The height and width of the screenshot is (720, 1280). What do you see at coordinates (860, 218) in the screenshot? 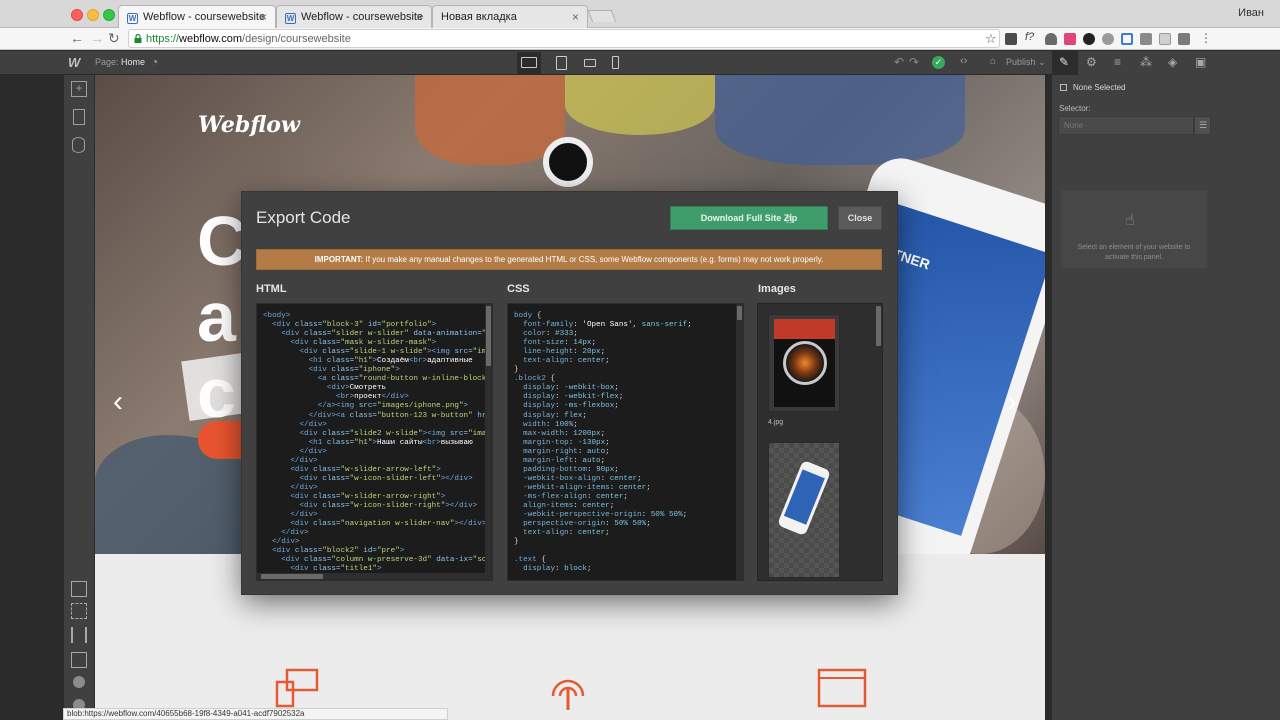
I see `close-button: Close` at bounding box center [860, 218].